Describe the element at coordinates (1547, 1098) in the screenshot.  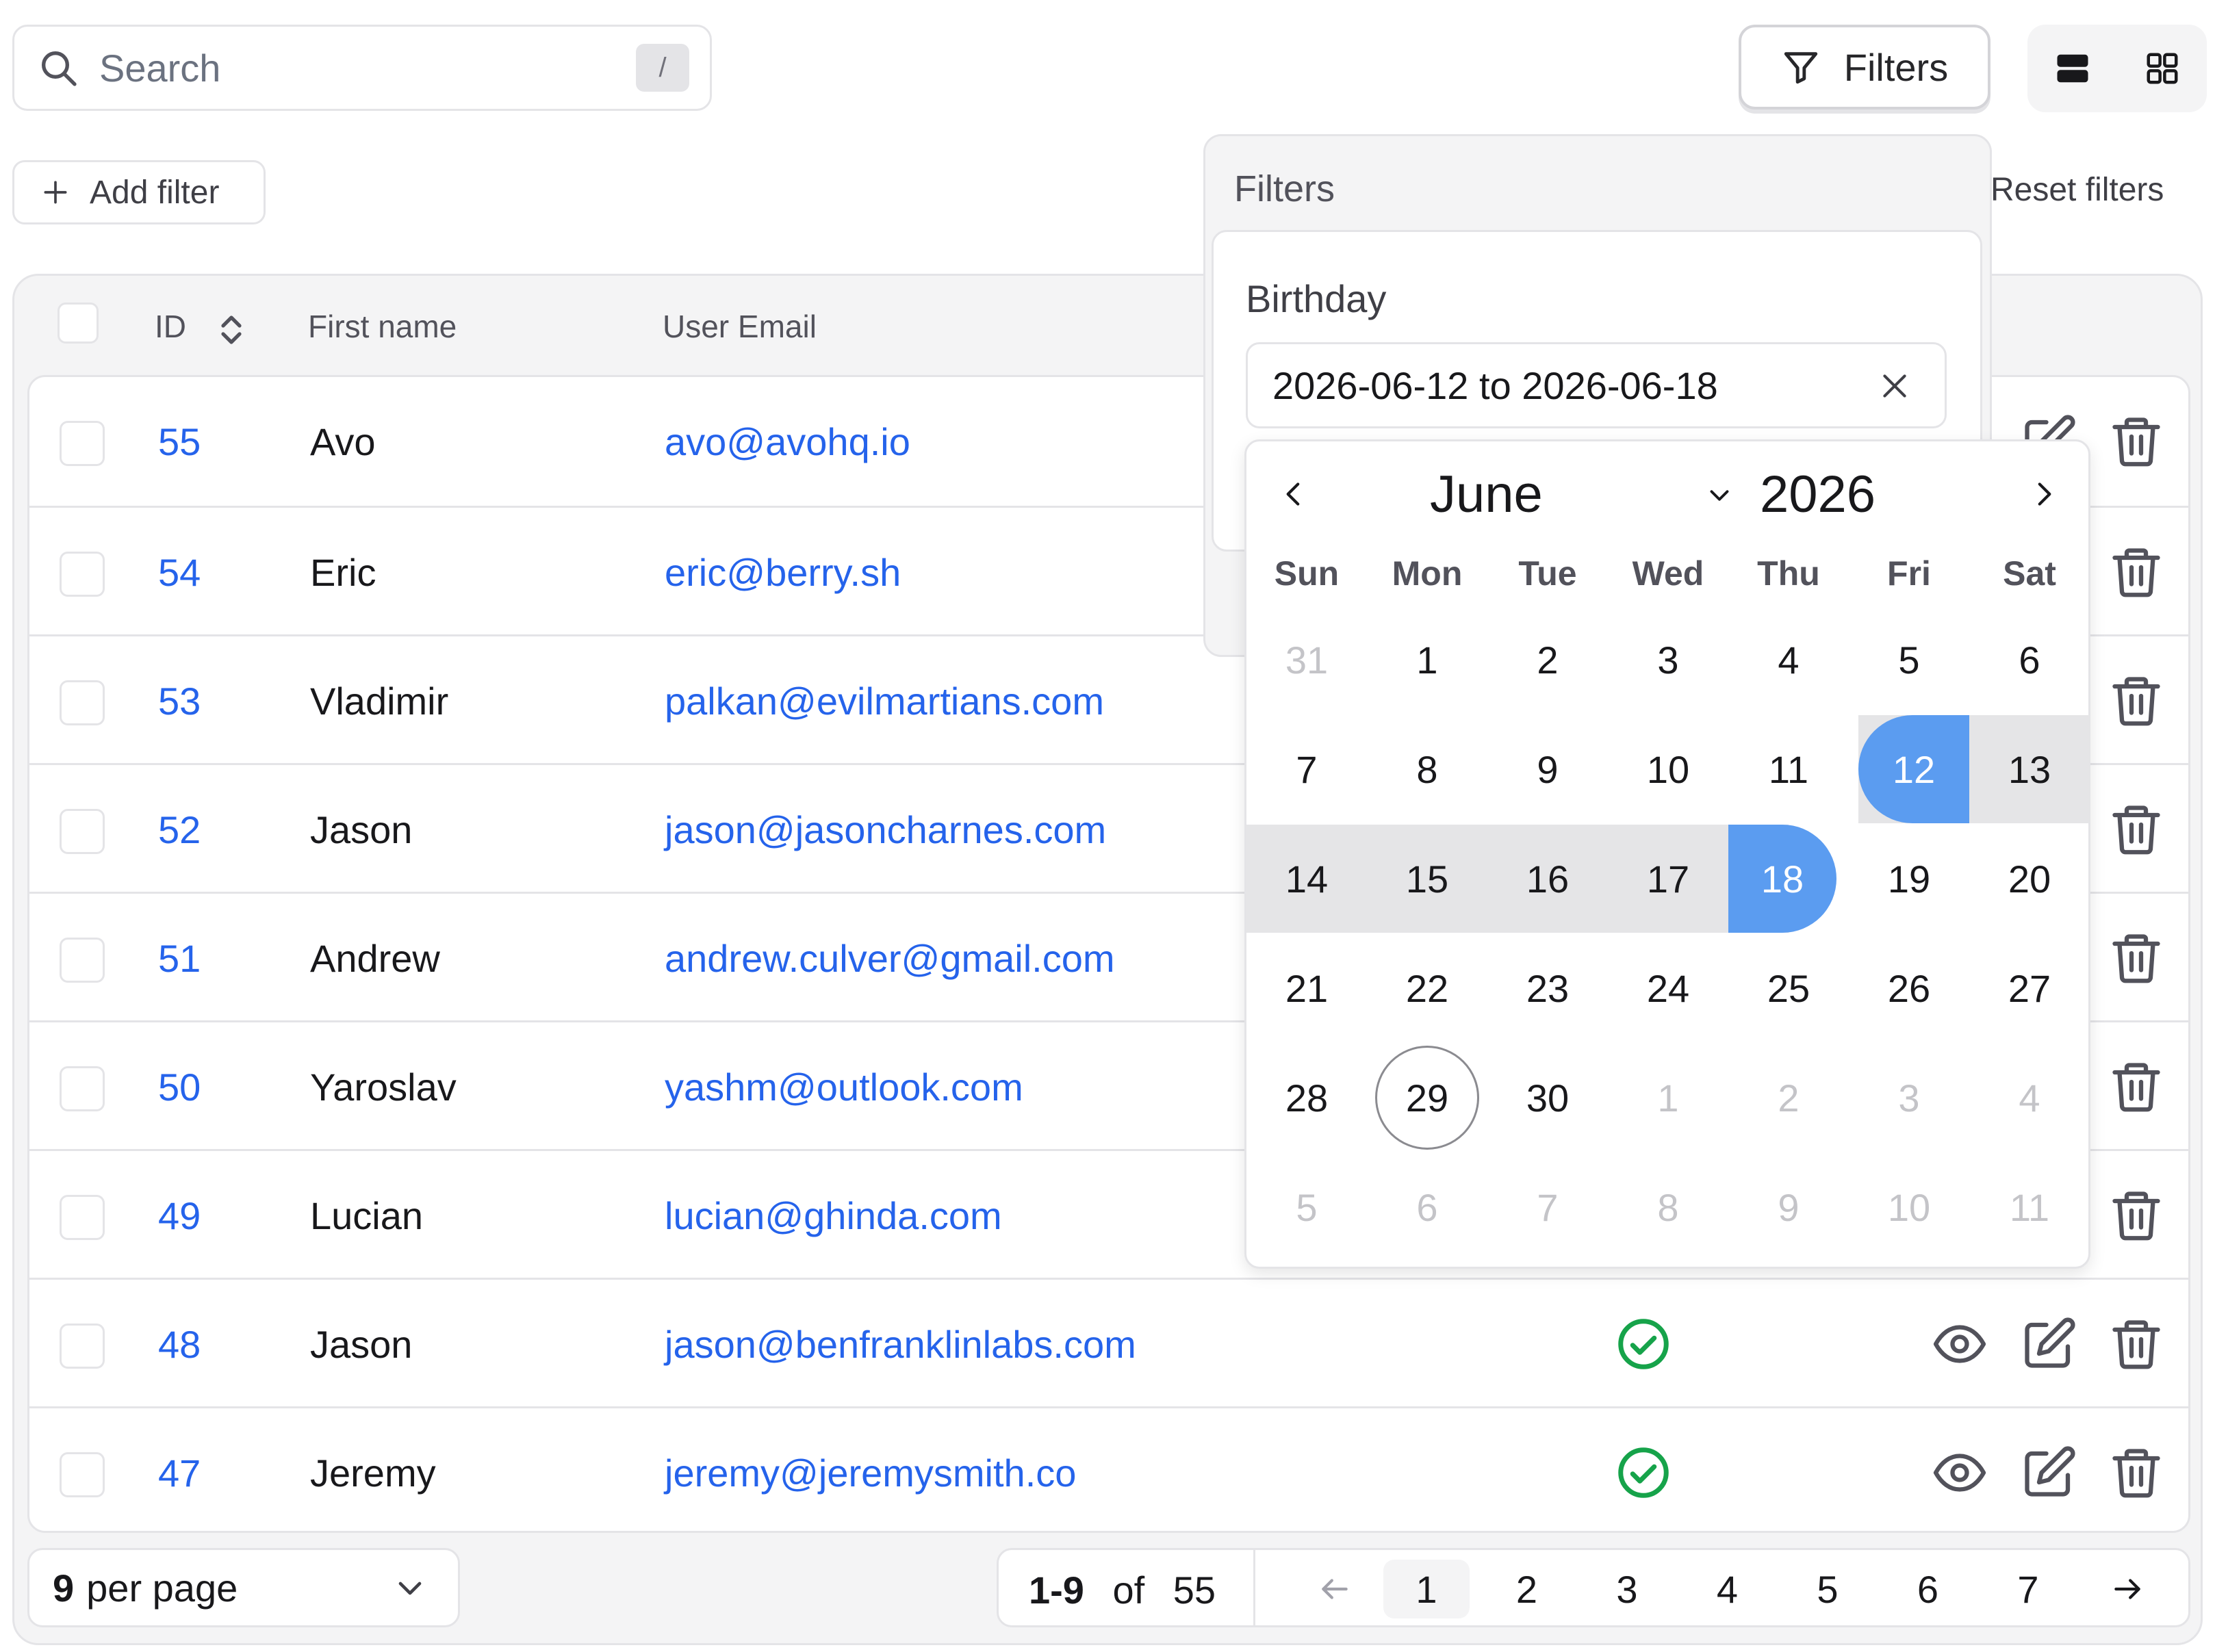
I see `calendar-day: 30` at that location.